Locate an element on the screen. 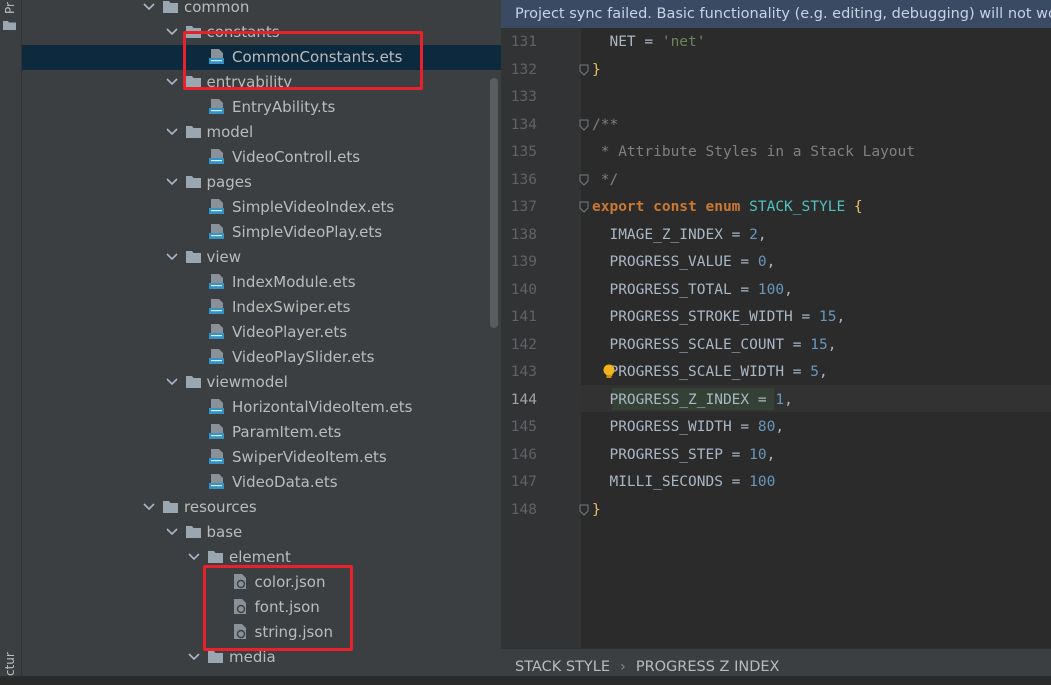 The image size is (1051, 685). tree-folder-row: common is located at coordinates (261, 10).